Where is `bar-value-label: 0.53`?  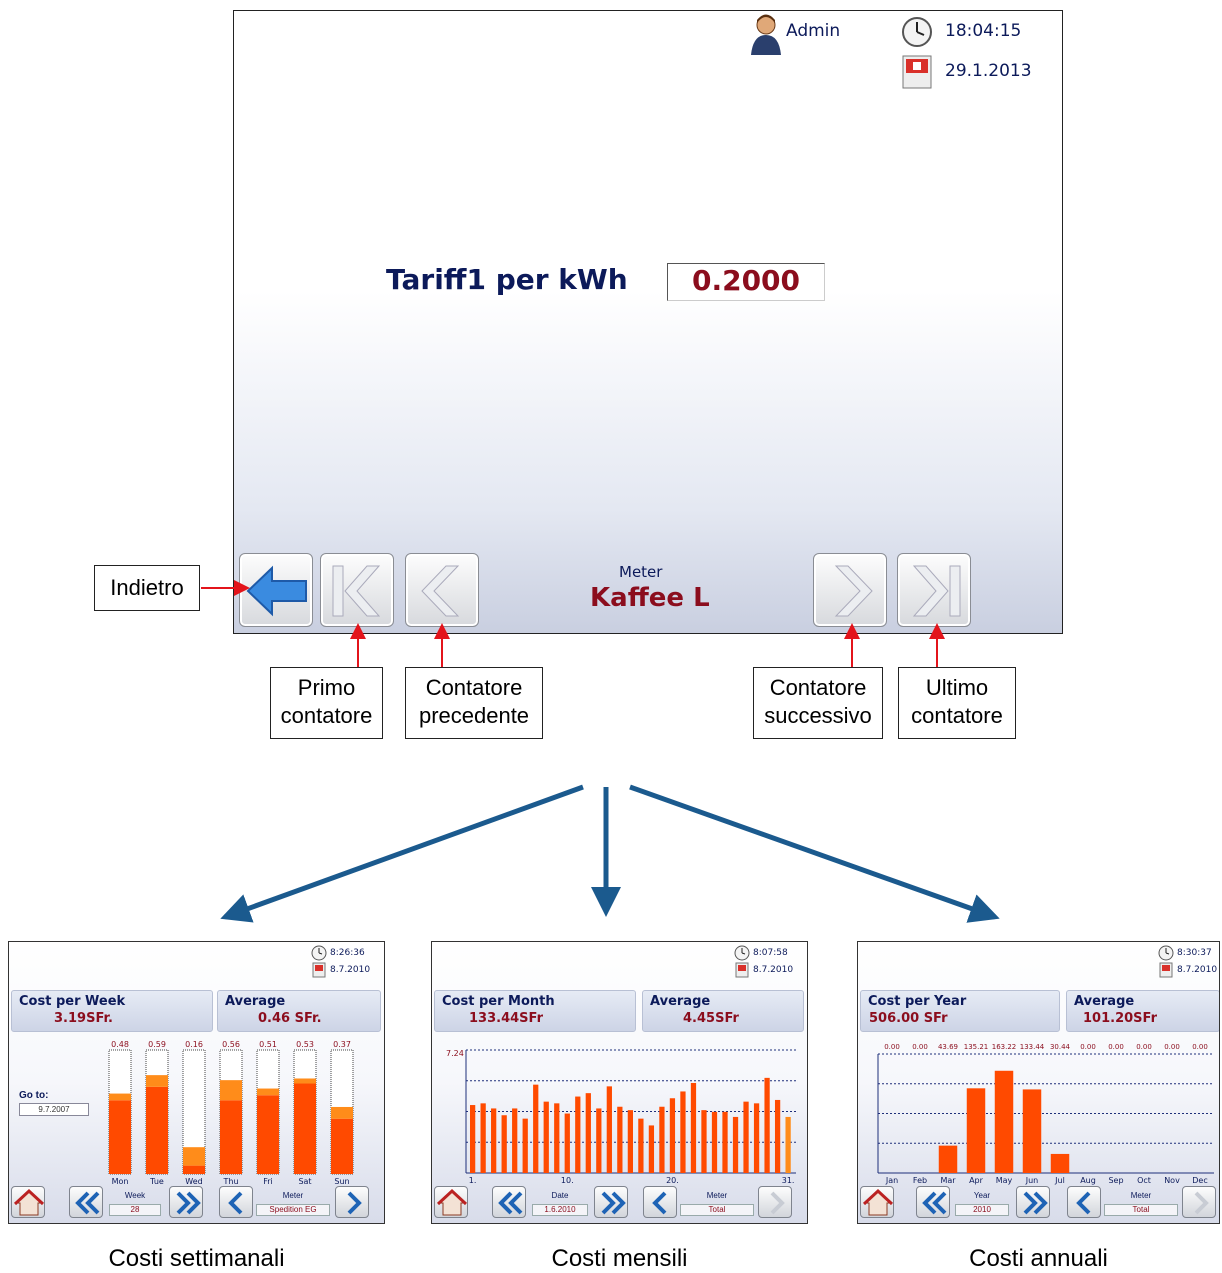 bar-value-label: 0.53 is located at coordinates (305, 1044).